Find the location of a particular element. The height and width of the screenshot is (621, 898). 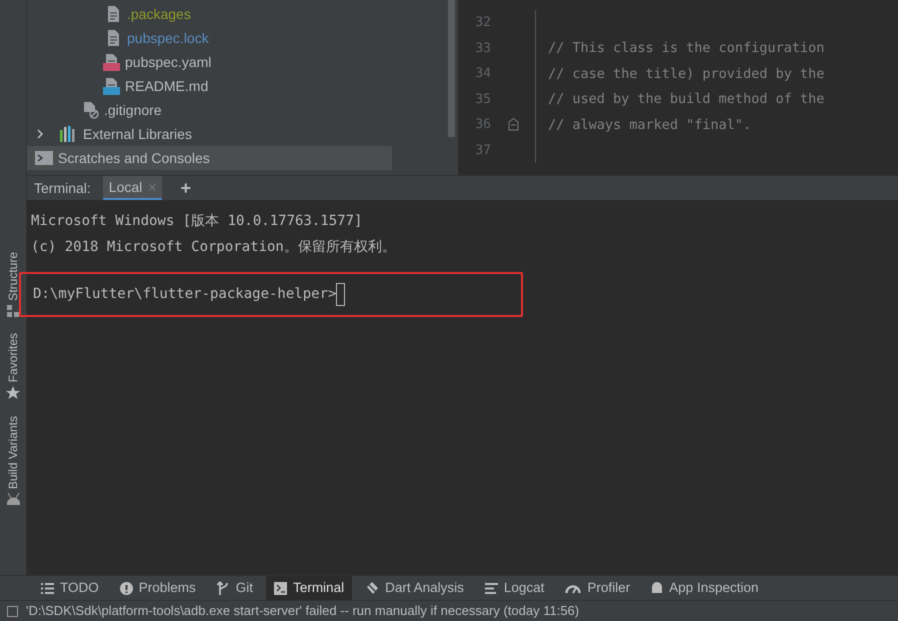

line-number: 36 is located at coordinates (482, 125).